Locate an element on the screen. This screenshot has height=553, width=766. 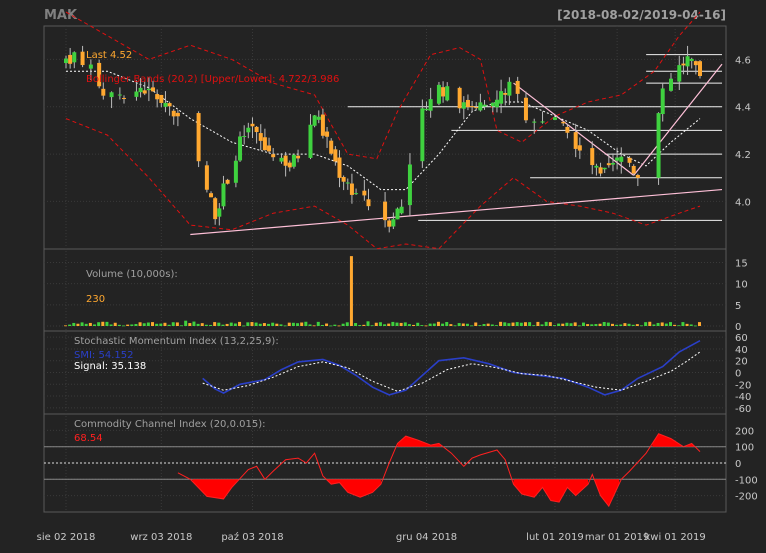
smi-line is located at coordinates (451, 367).